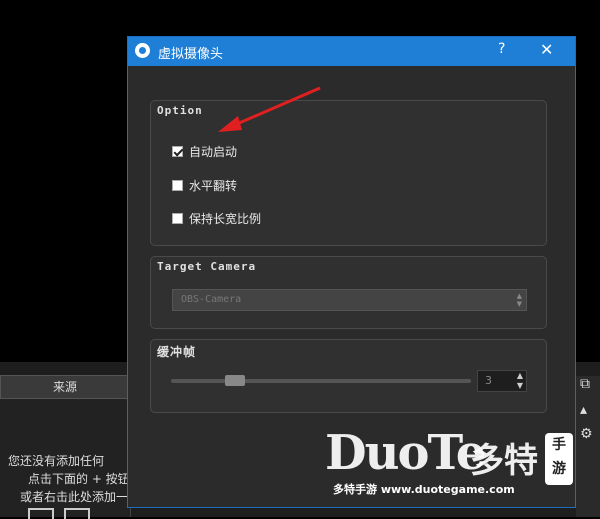  I want to click on watermark-brand: DuoTe, so click(405, 453).